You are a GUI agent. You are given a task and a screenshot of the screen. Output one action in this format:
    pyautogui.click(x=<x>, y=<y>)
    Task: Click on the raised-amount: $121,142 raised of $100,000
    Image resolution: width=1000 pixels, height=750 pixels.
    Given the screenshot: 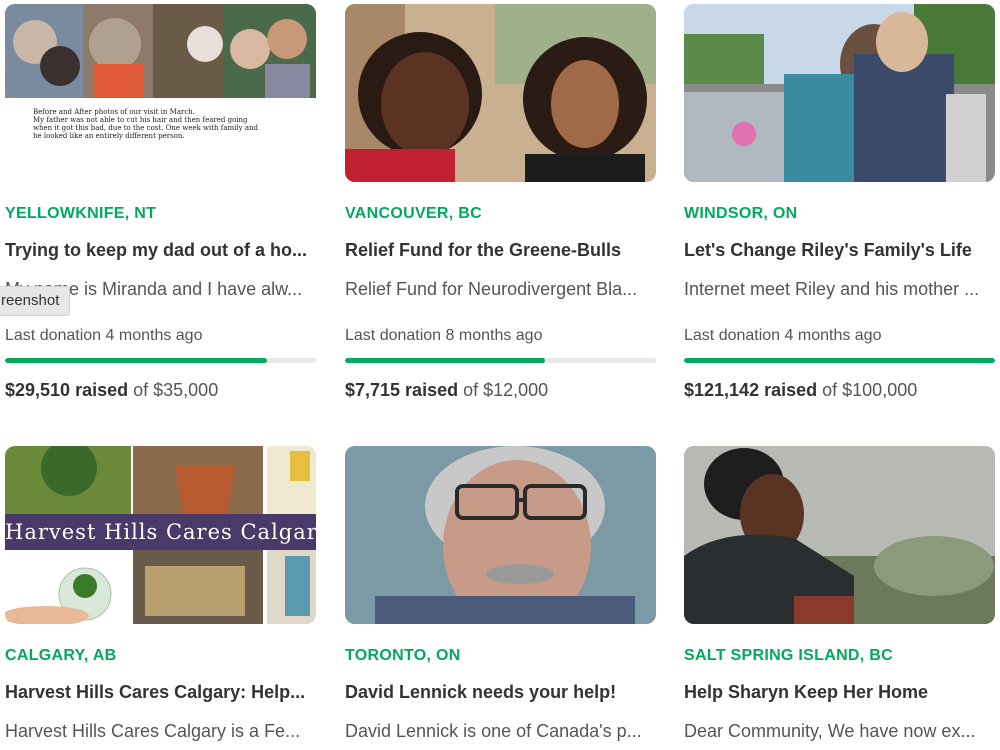 What is the action you would take?
    pyautogui.click(x=800, y=390)
    